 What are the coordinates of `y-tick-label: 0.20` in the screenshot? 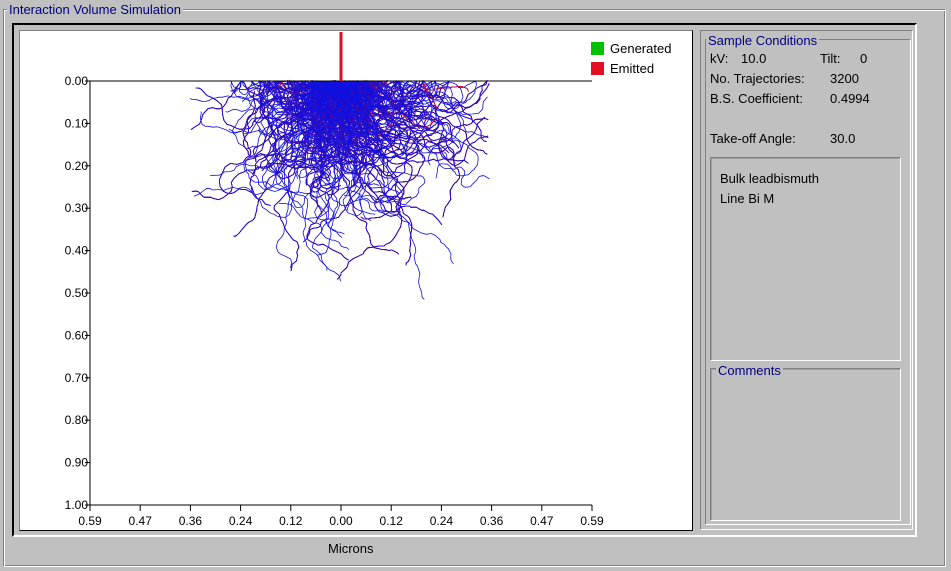 It's located at (77, 166).